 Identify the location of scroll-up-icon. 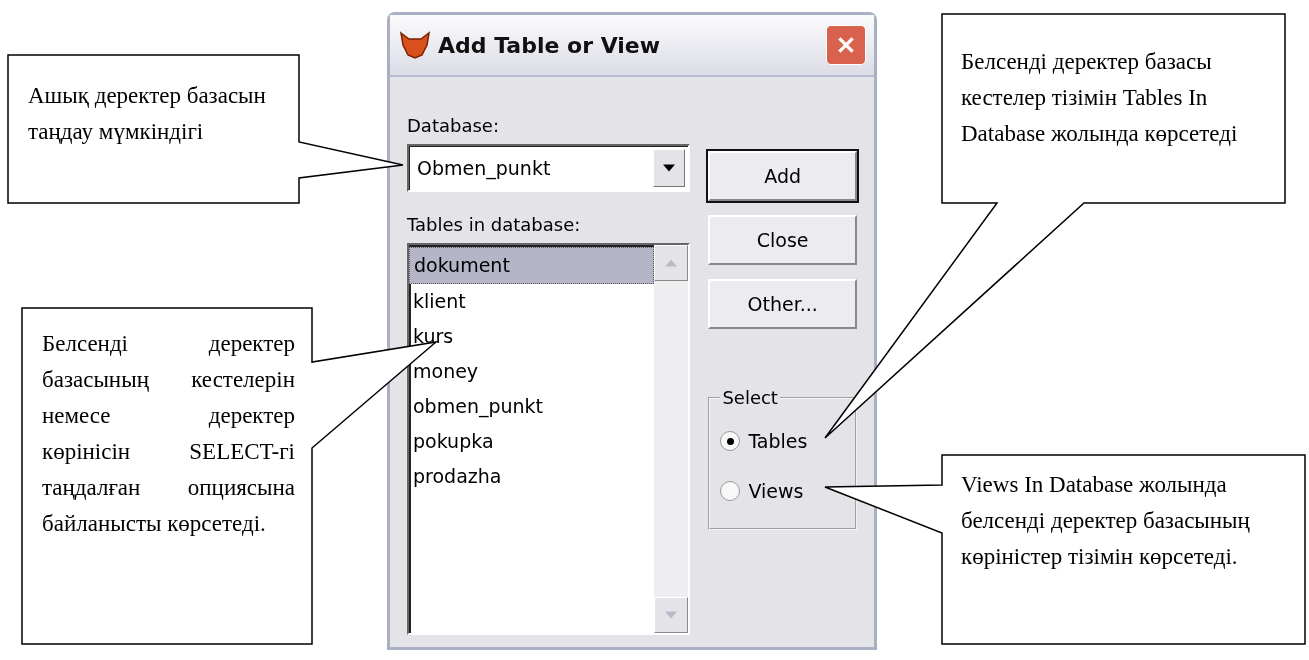
(671, 263).